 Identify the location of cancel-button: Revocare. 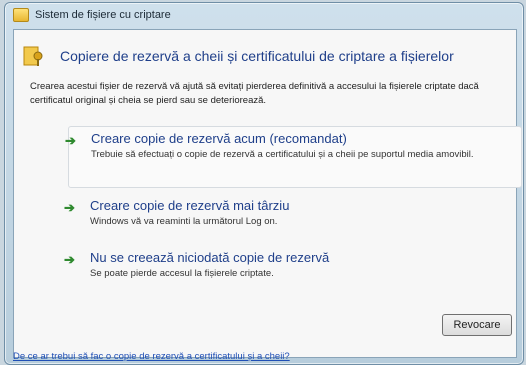
(477, 325).